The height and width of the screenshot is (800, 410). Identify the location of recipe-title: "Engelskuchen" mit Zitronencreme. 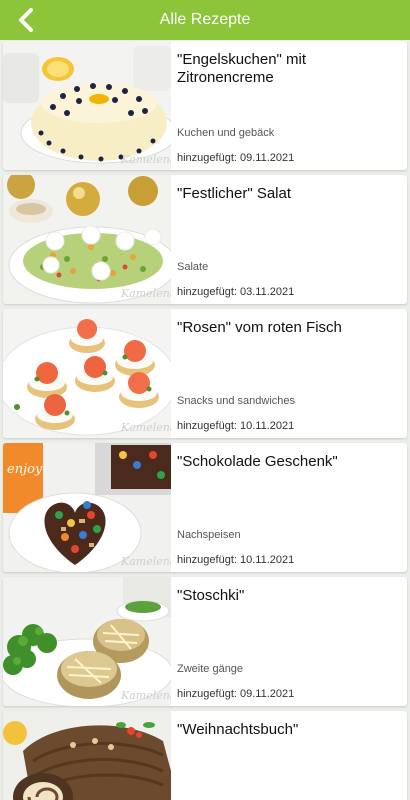
(242, 68).